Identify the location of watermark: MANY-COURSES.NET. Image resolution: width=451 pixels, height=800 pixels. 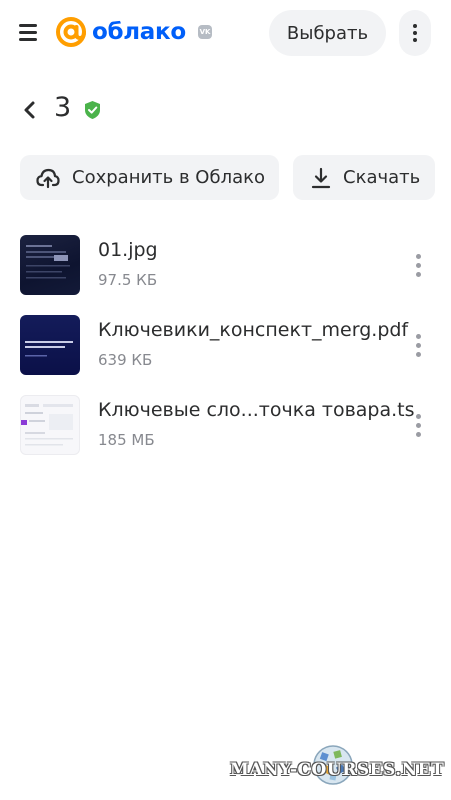
(337, 769).